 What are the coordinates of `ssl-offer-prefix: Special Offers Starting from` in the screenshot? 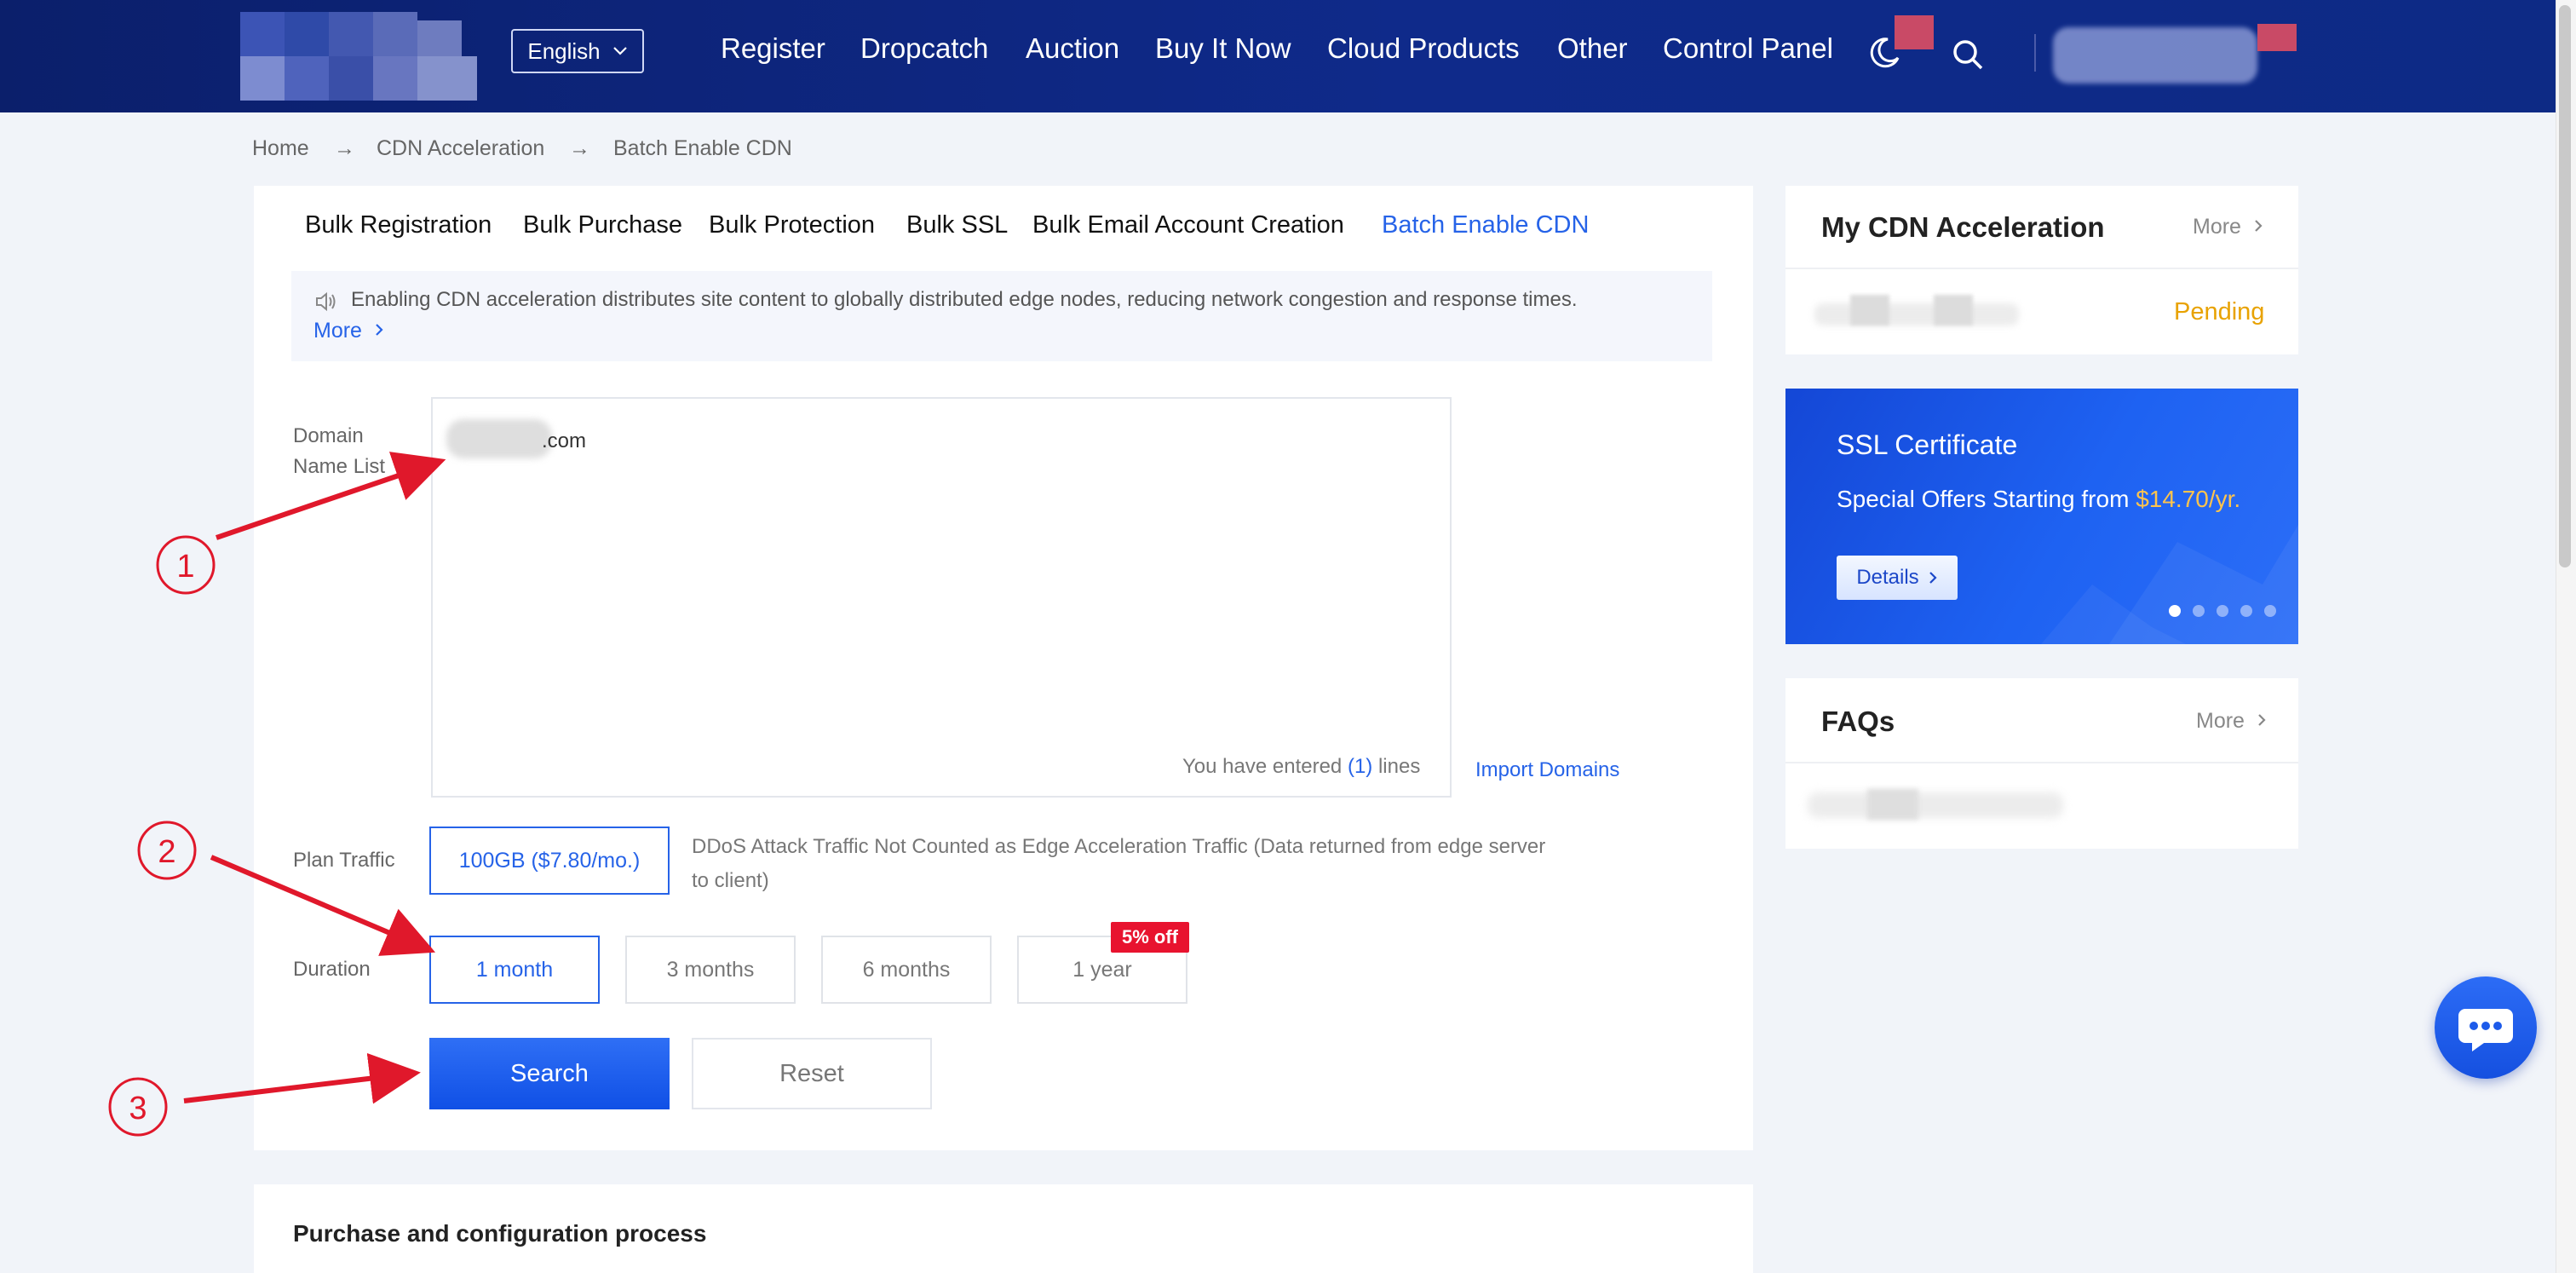 It's located at (1987, 499).